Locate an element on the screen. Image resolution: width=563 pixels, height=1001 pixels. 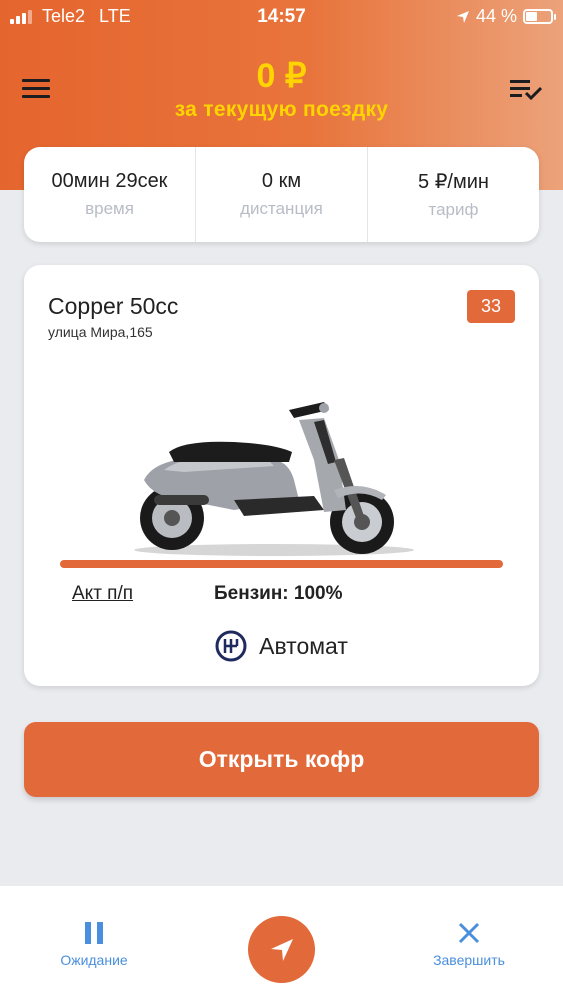
bottom-bar: Ожидание Завершить is located at coordinates (281, 943).